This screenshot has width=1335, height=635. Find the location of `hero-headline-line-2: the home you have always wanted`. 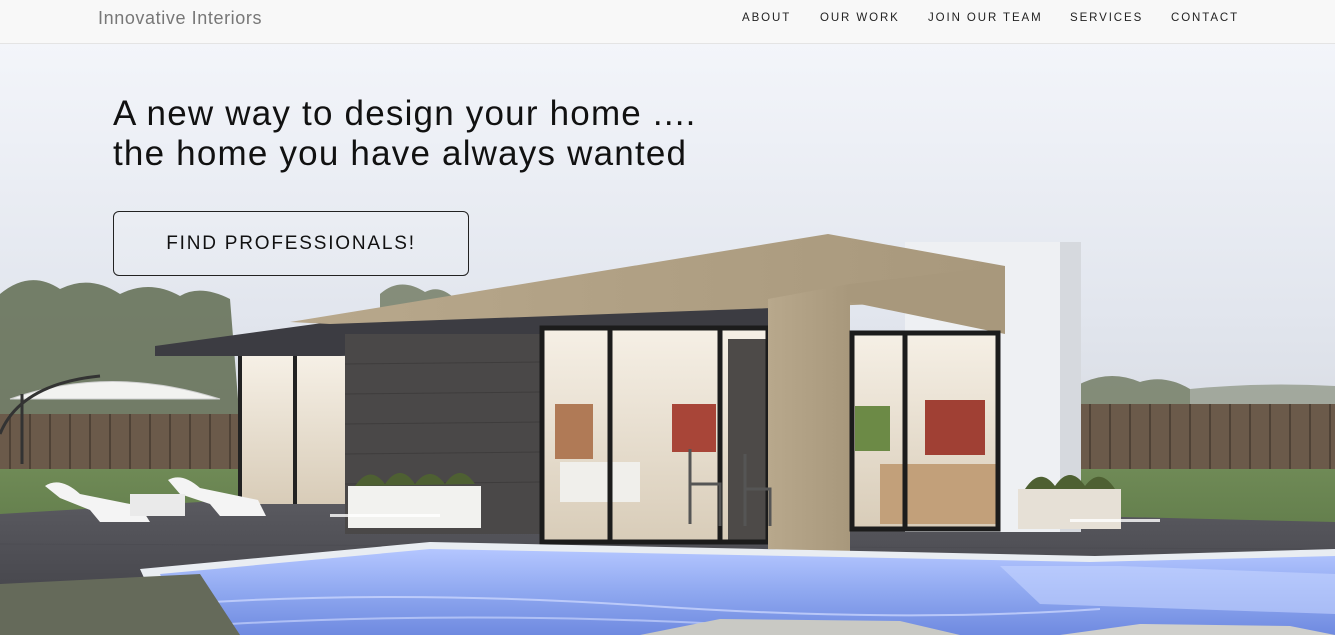

hero-headline-line-2: the home you have always wanted is located at coordinates (400, 153).